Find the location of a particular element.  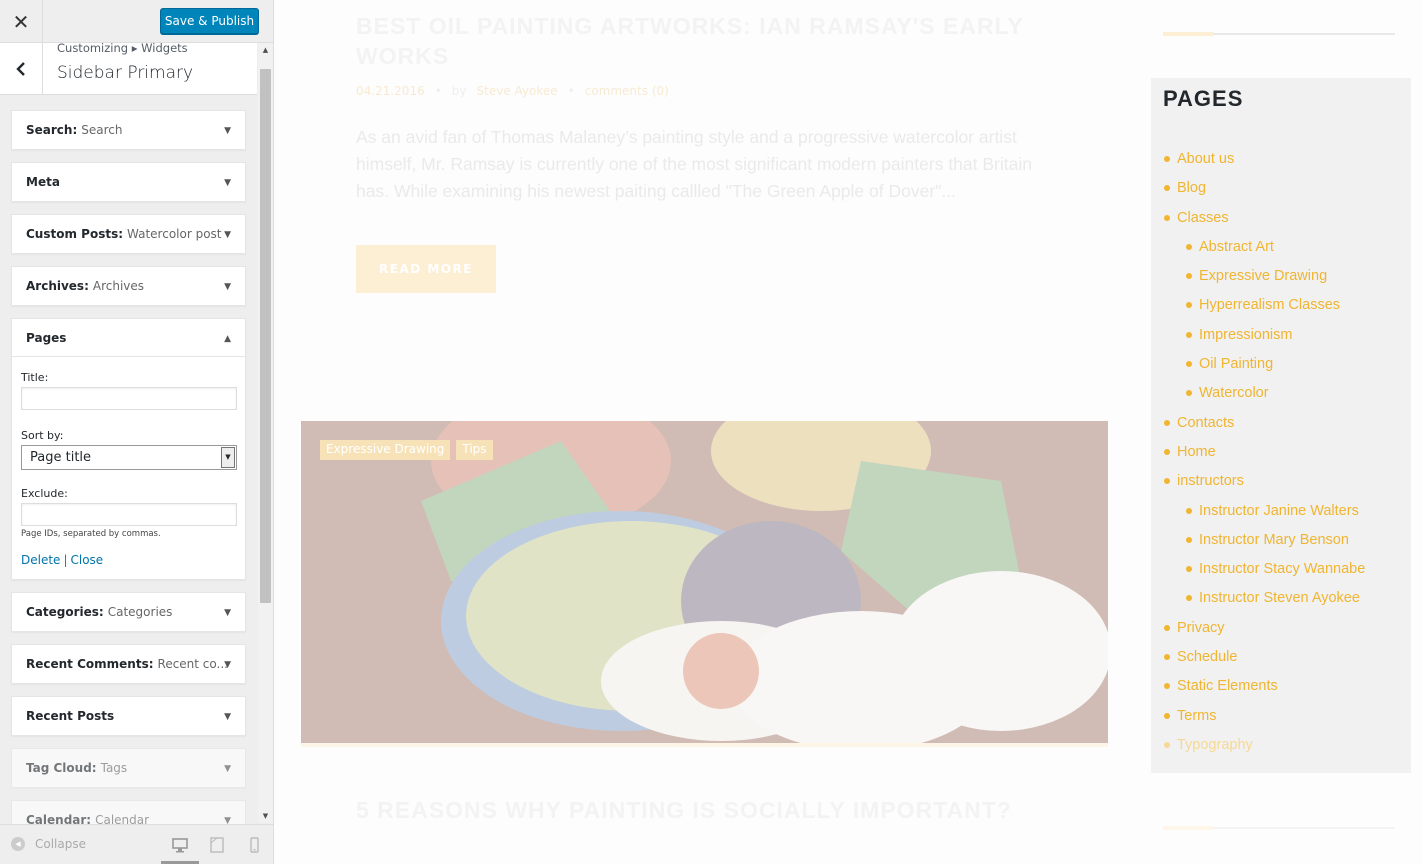

page-link-privacy: Privacy is located at coordinates (1264, 630).